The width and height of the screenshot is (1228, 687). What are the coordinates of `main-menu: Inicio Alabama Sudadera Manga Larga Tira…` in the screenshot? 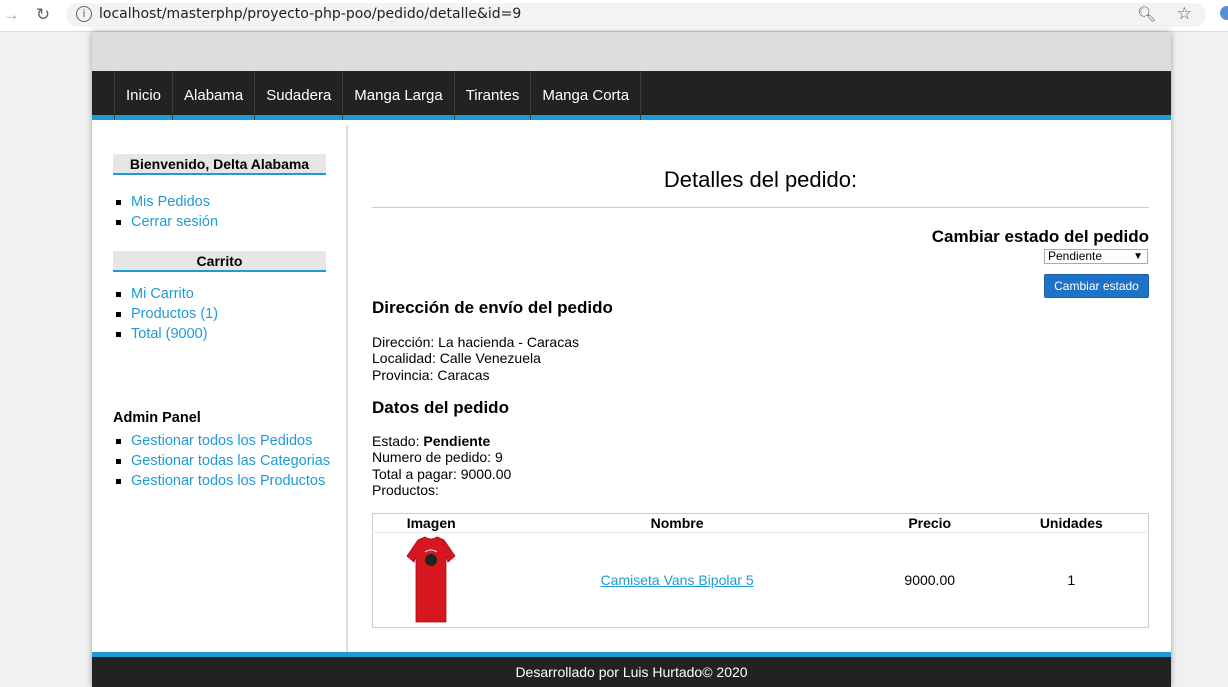 It's located at (631, 95).